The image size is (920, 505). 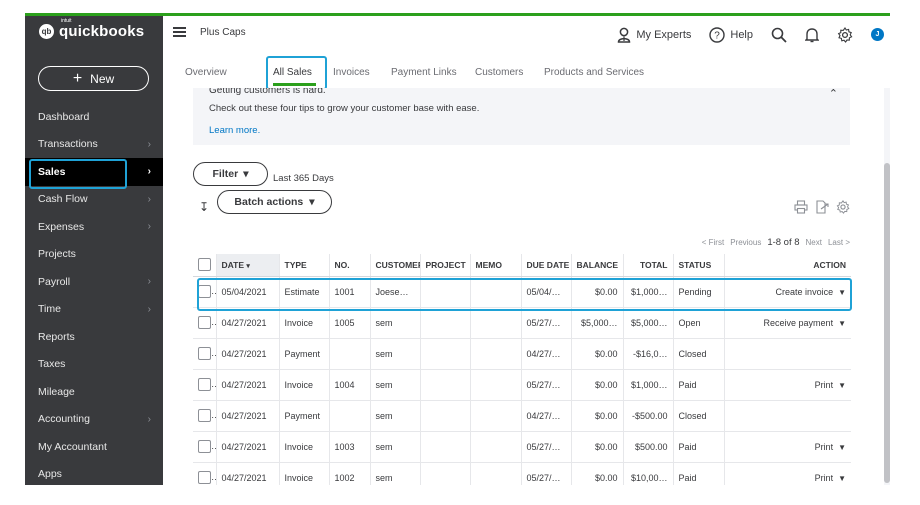 What do you see at coordinates (94, 365) in the screenshot?
I see `sidebar-item-taxes: Taxes` at bounding box center [94, 365].